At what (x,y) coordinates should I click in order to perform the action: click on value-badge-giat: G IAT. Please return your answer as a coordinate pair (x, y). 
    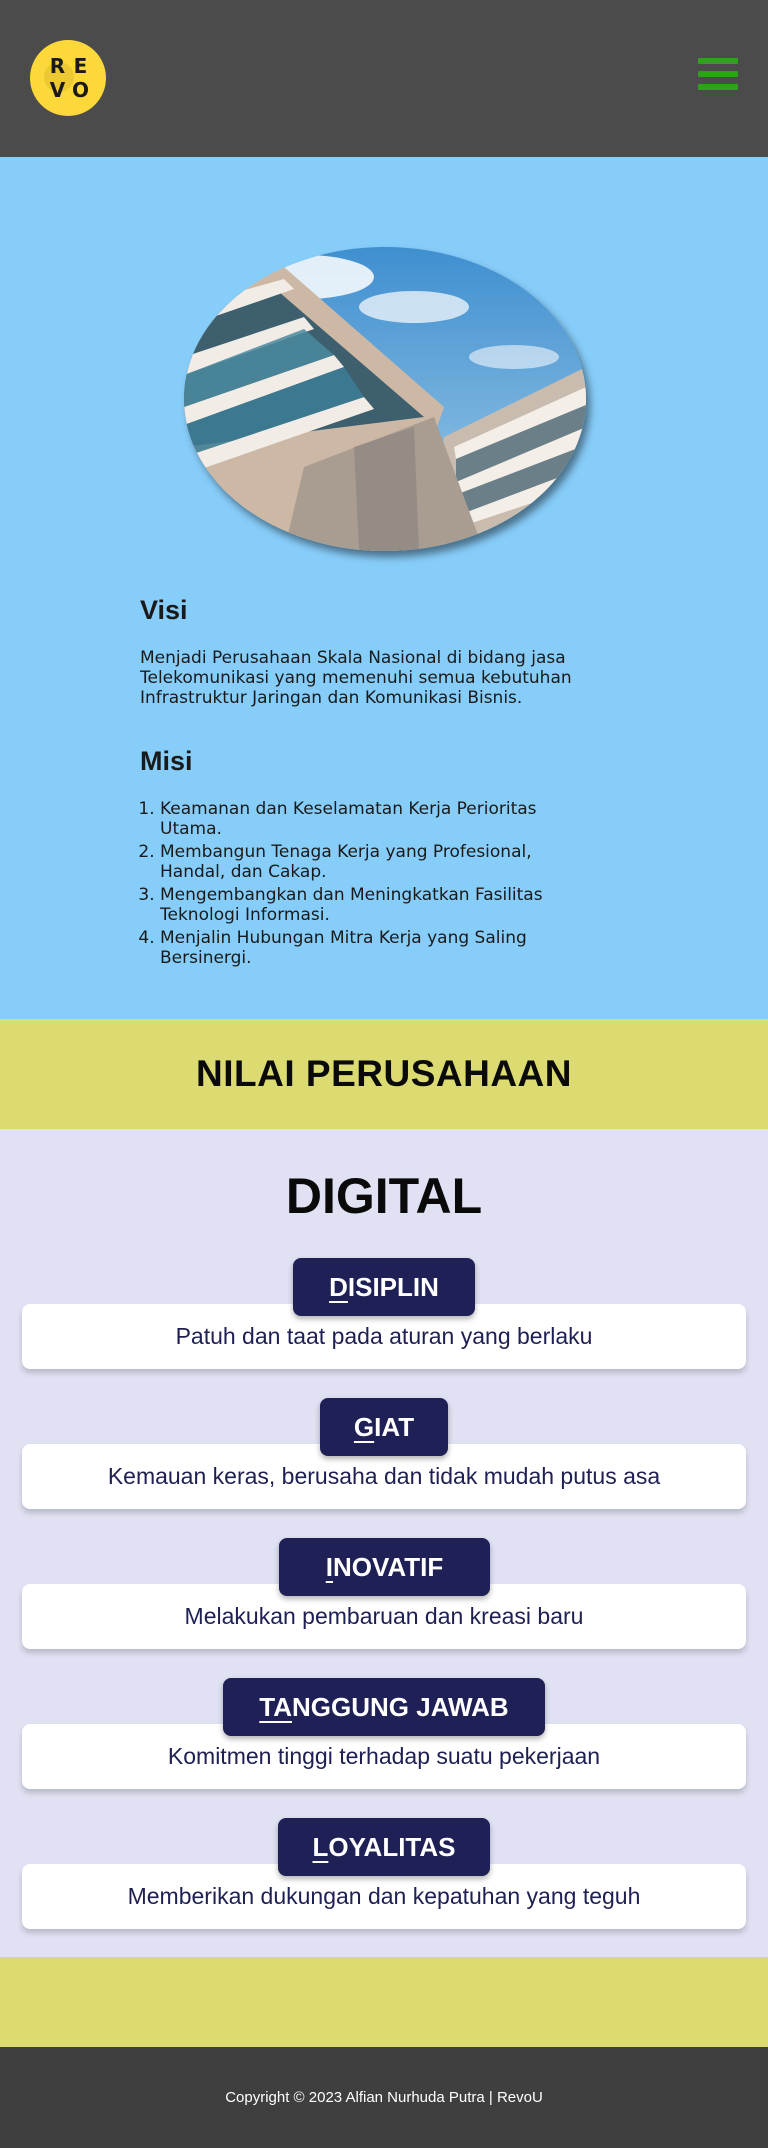
    Looking at the image, I should click on (384, 1427).